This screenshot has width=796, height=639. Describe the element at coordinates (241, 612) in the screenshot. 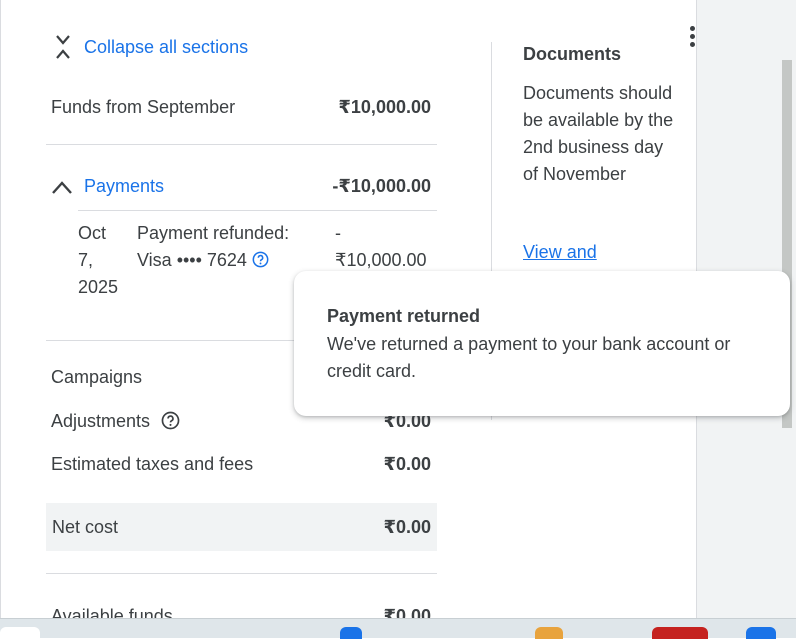

I see `available-funds-row: Available funds ₹0.00` at that location.